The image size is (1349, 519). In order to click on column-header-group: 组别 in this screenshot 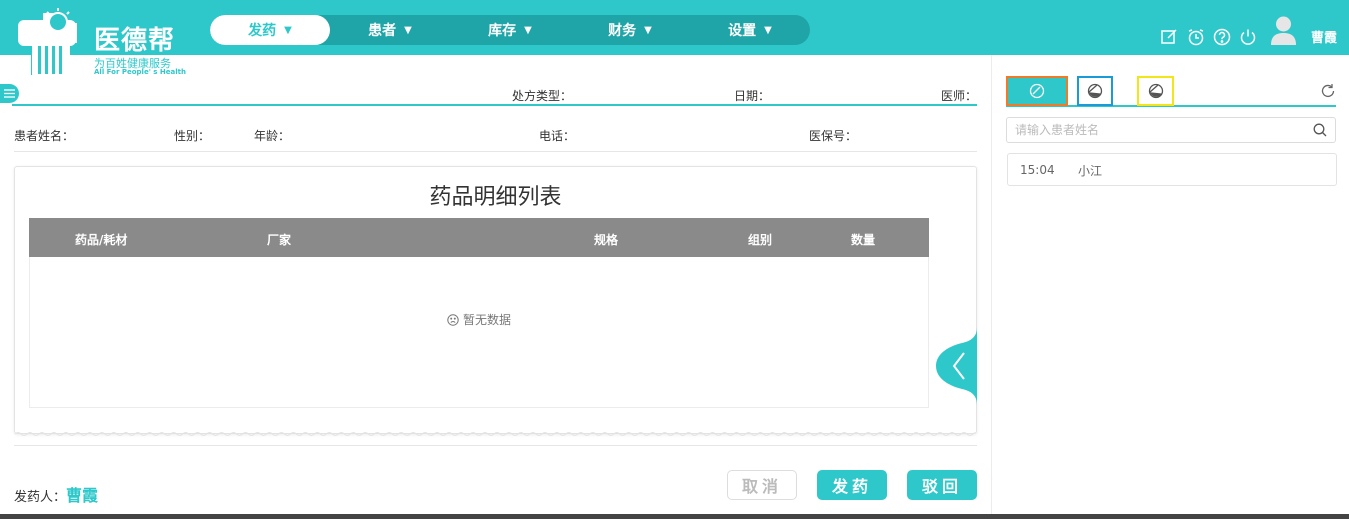, I will do `click(760, 240)`.